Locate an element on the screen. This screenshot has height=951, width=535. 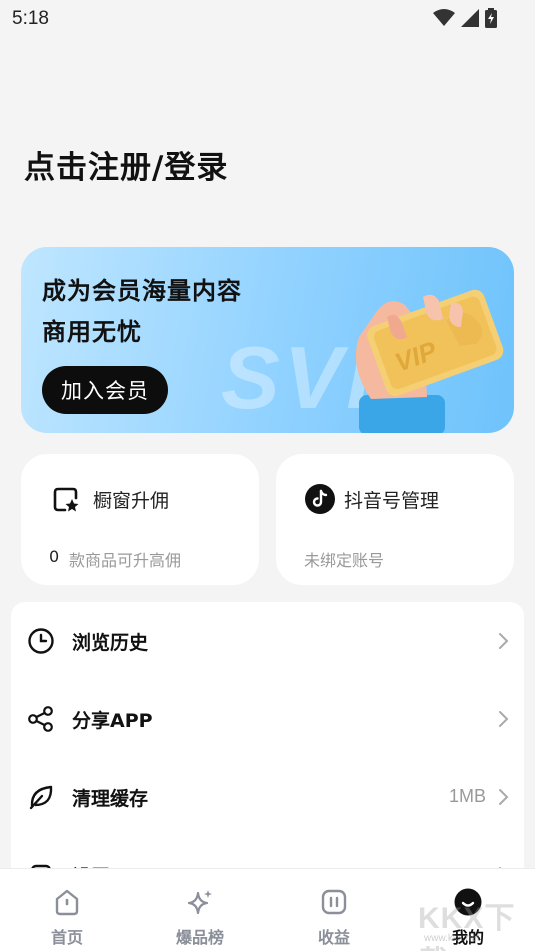
douyin-account-title: 抖音号管理 is located at coordinates (392, 501).